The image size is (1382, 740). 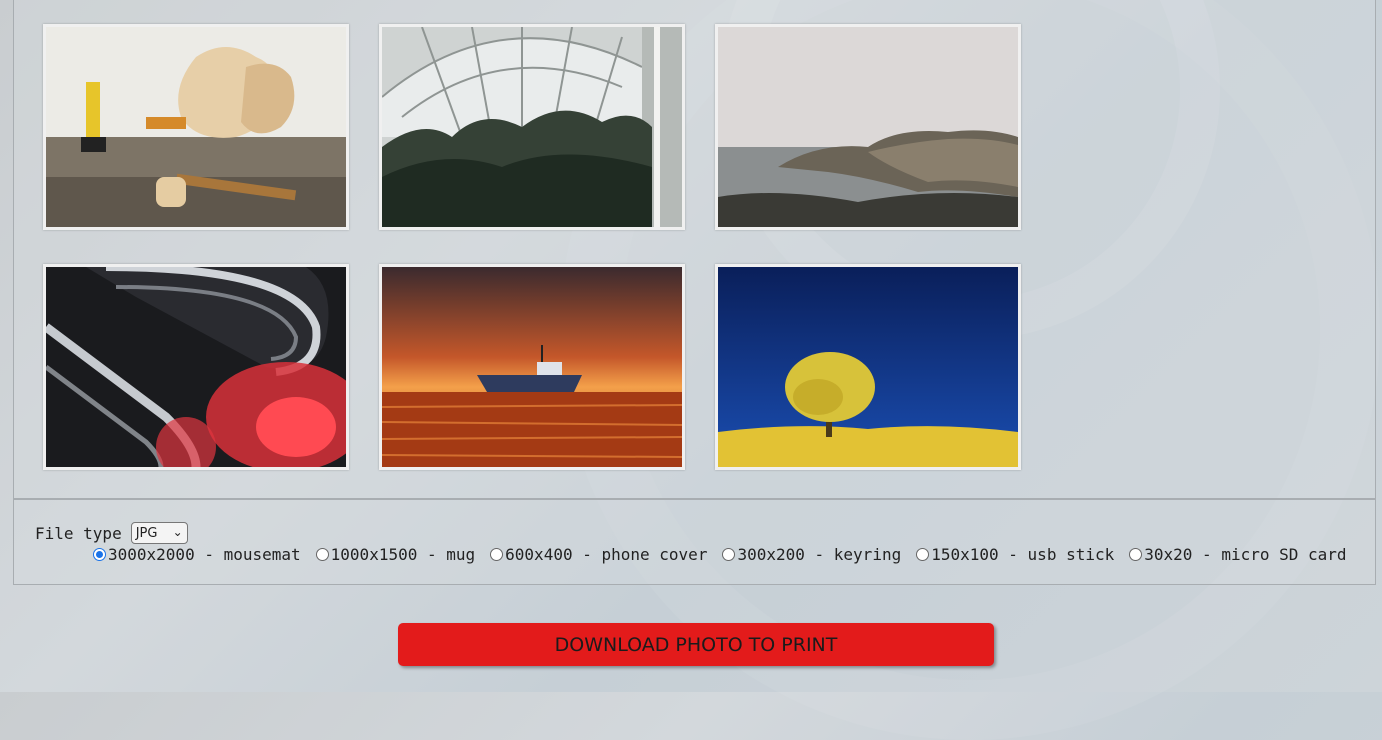 What do you see at coordinates (403, 554) in the screenshot?
I see `size-option-label: 1000x1500 - mug` at bounding box center [403, 554].